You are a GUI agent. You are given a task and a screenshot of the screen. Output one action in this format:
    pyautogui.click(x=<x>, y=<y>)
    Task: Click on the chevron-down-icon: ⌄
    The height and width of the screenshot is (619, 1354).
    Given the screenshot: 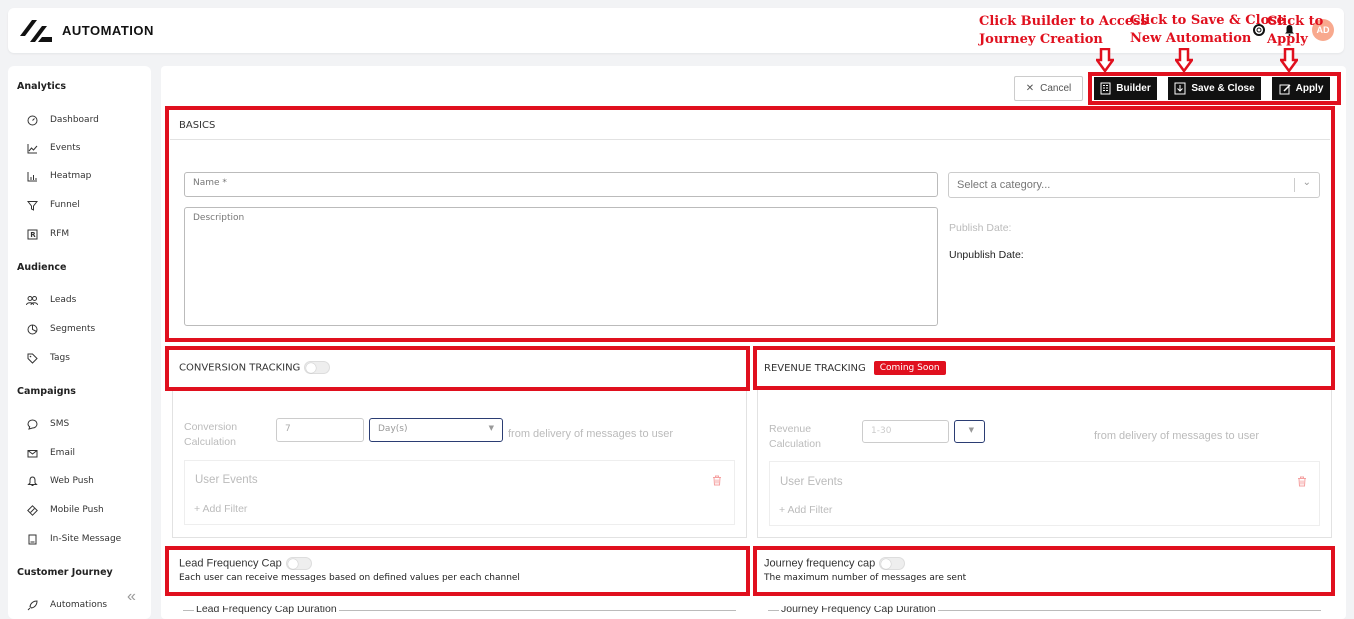 What is the action you would take?
    pyautogui.click(x=1306, y=182)
    